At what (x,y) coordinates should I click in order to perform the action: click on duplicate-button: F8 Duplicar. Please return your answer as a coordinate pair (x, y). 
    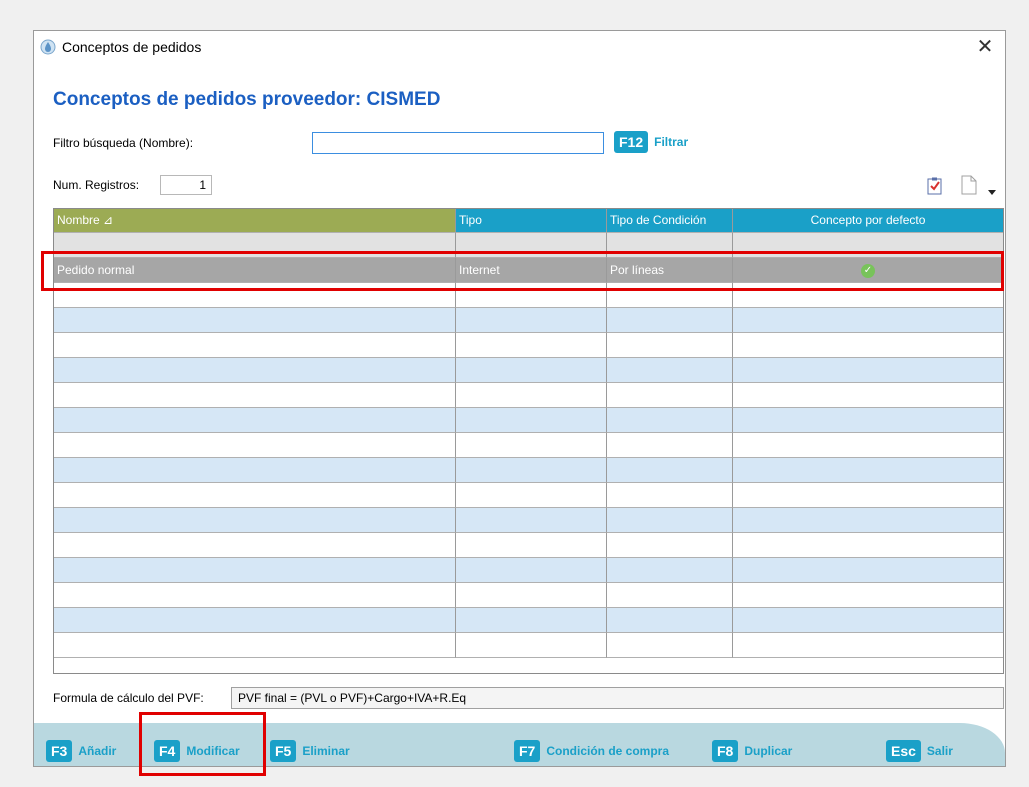
    Looking at the image, I should click on (752, 751).